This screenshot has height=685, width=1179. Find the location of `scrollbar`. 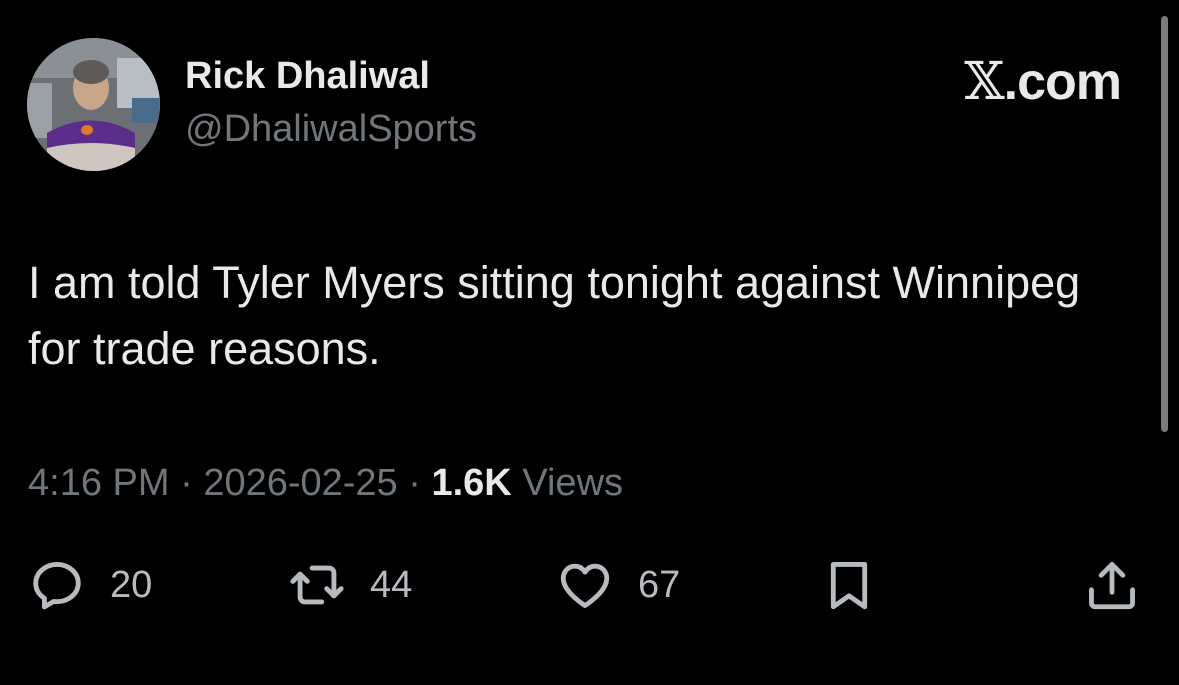

scrollbar is located at coordinates (1164, 224).